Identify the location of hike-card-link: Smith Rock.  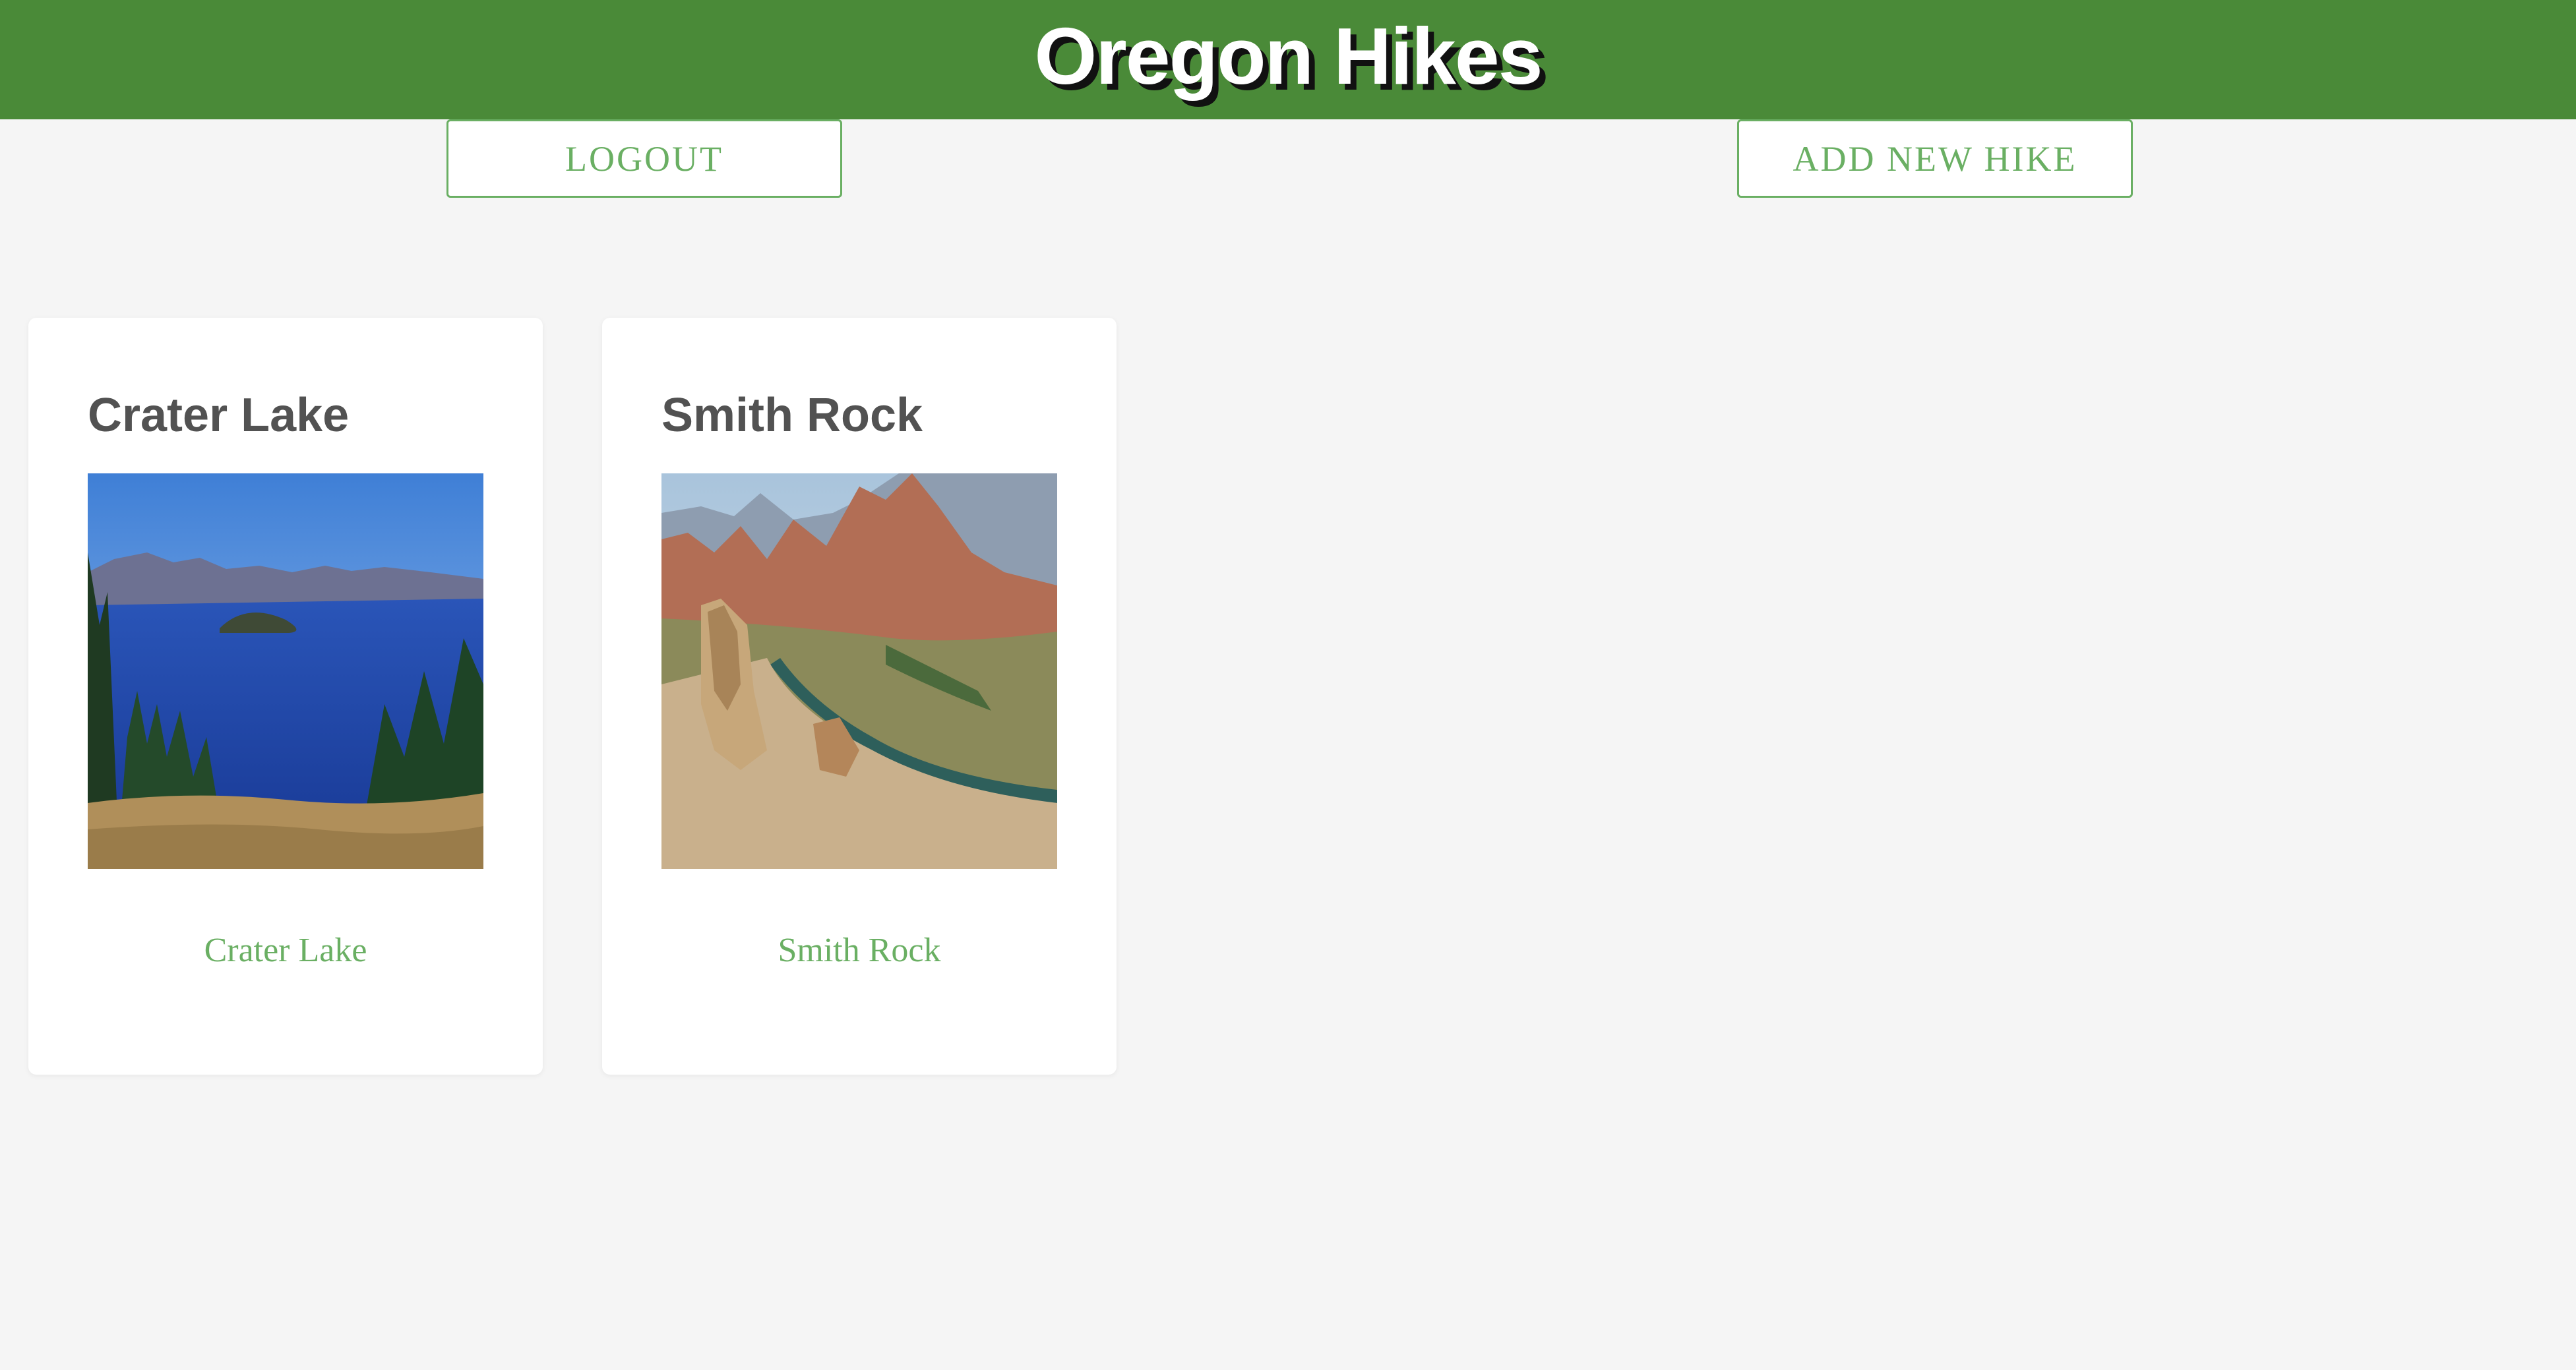
(859, 951).